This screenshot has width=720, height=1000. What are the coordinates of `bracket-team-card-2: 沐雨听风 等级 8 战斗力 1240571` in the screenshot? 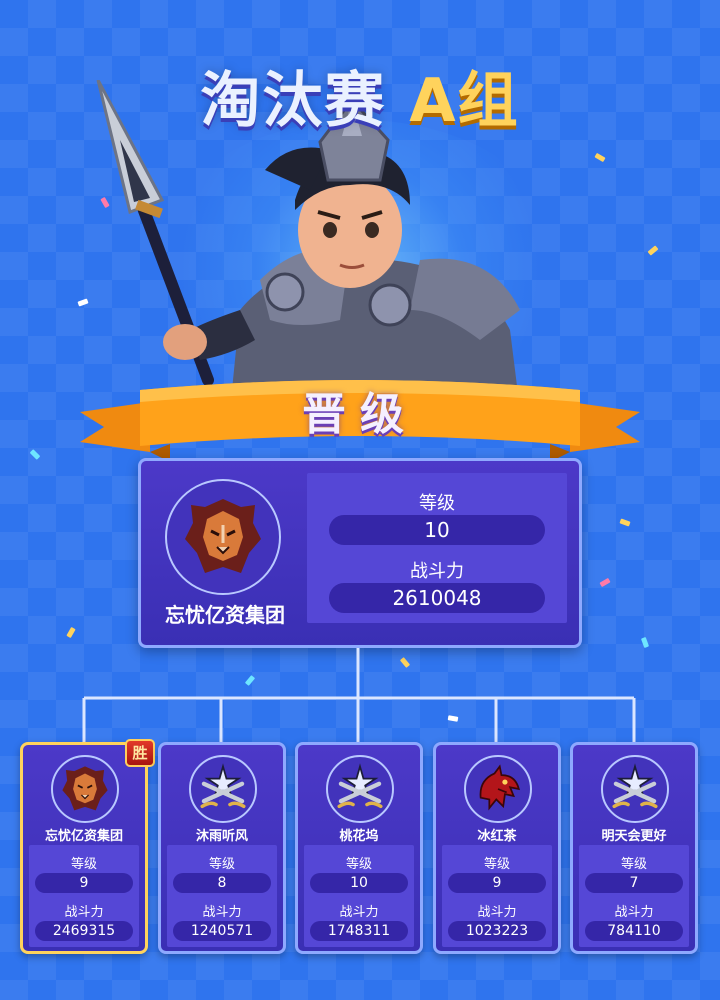 It's located at (222, 848).